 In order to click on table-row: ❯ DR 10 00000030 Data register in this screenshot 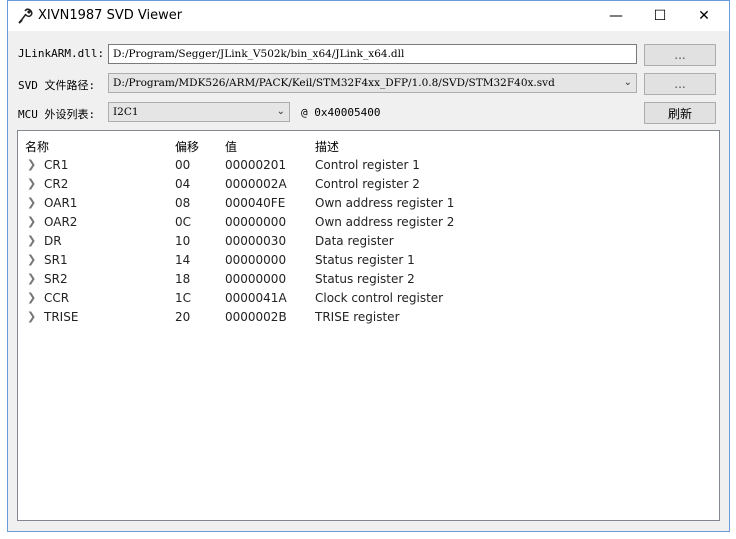, I will do `click(368, 242)`.